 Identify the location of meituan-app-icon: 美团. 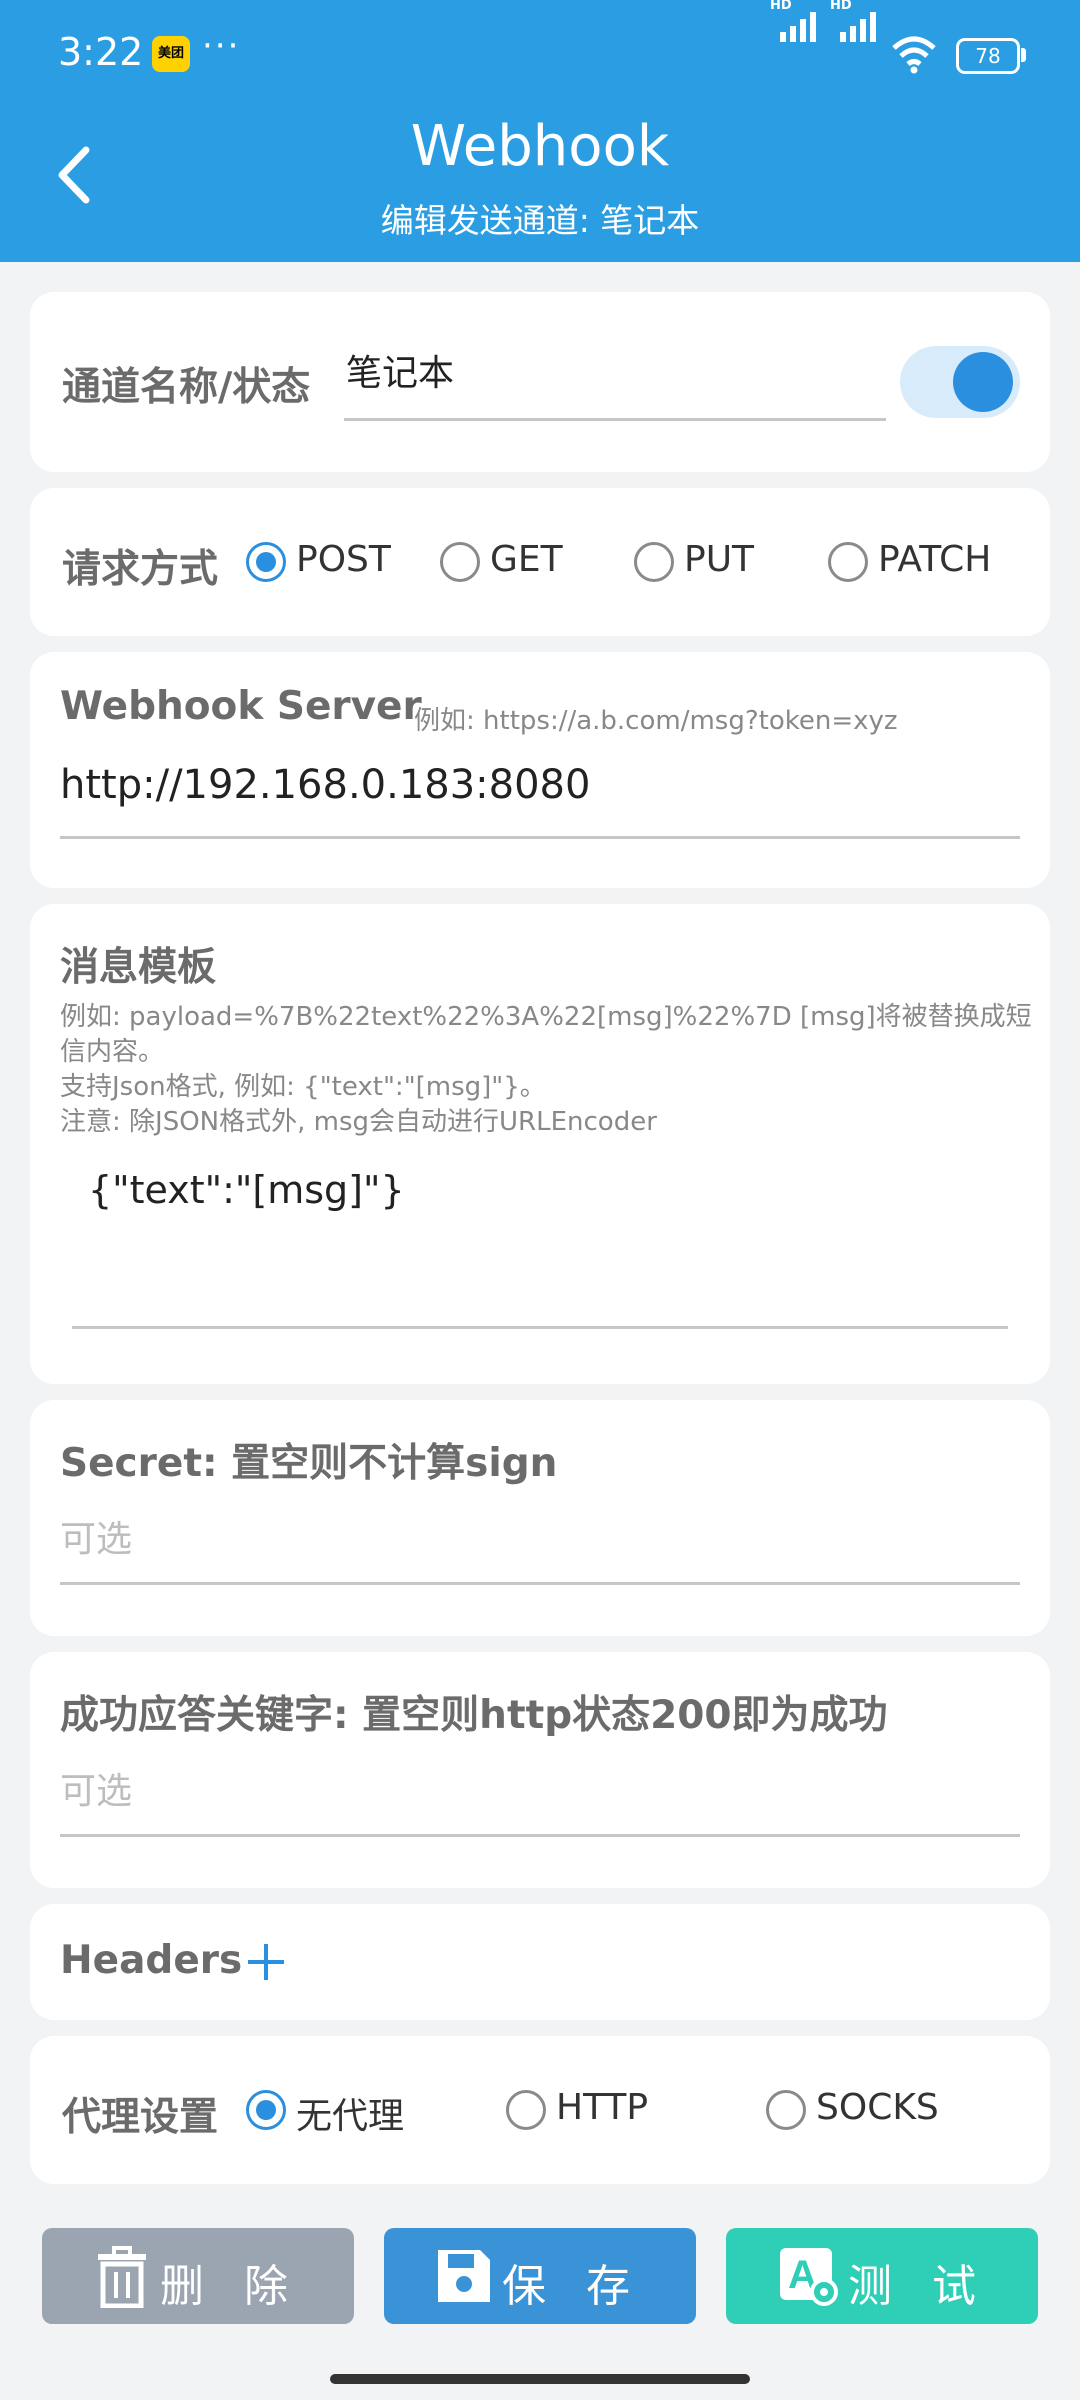
(171, 54).